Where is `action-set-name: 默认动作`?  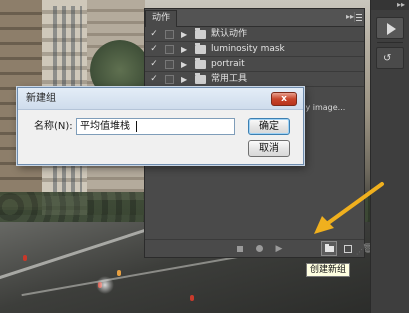
action-set-name: 默认动作 is located at coordinates (229, 34).